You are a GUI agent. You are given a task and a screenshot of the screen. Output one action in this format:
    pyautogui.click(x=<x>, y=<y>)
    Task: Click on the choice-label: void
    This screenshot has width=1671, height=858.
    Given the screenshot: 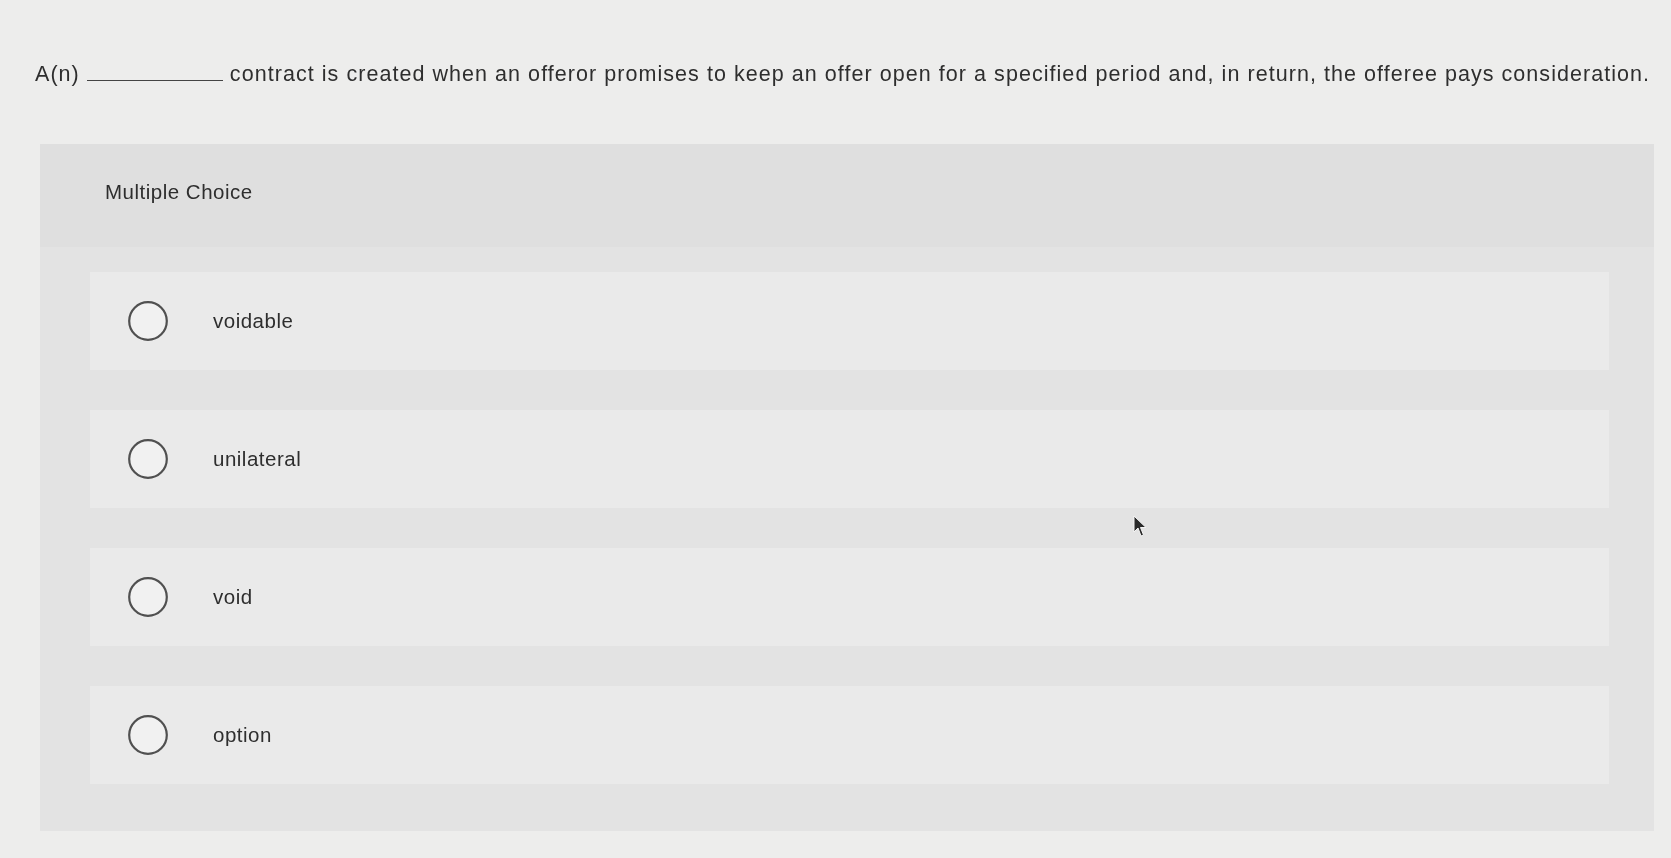 What is the action you would take?
    pyautogui.click(x=233, y=597)
    